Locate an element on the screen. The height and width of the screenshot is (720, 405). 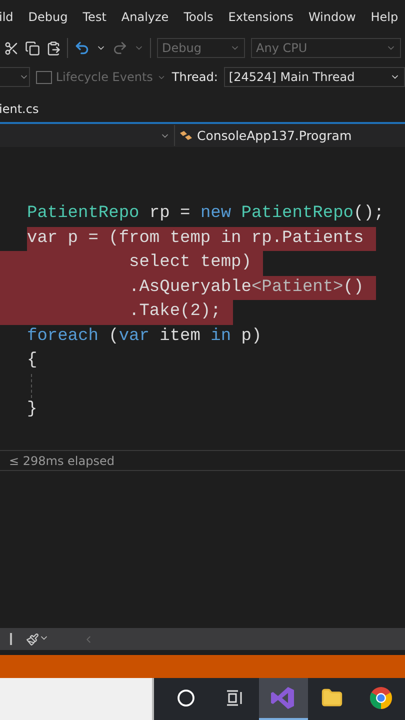
search-field is located at coordinates (77, 699).